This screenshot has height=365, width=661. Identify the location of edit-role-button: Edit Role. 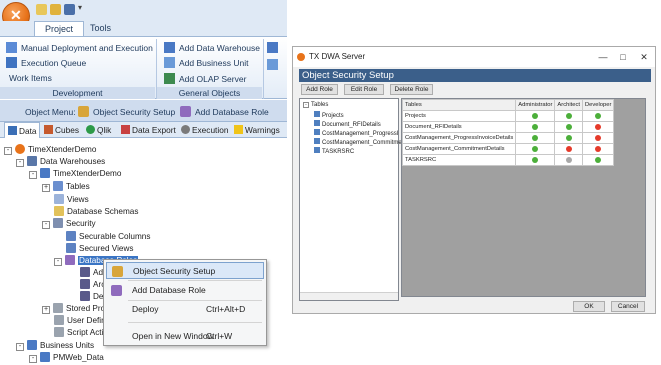
(364, 89).